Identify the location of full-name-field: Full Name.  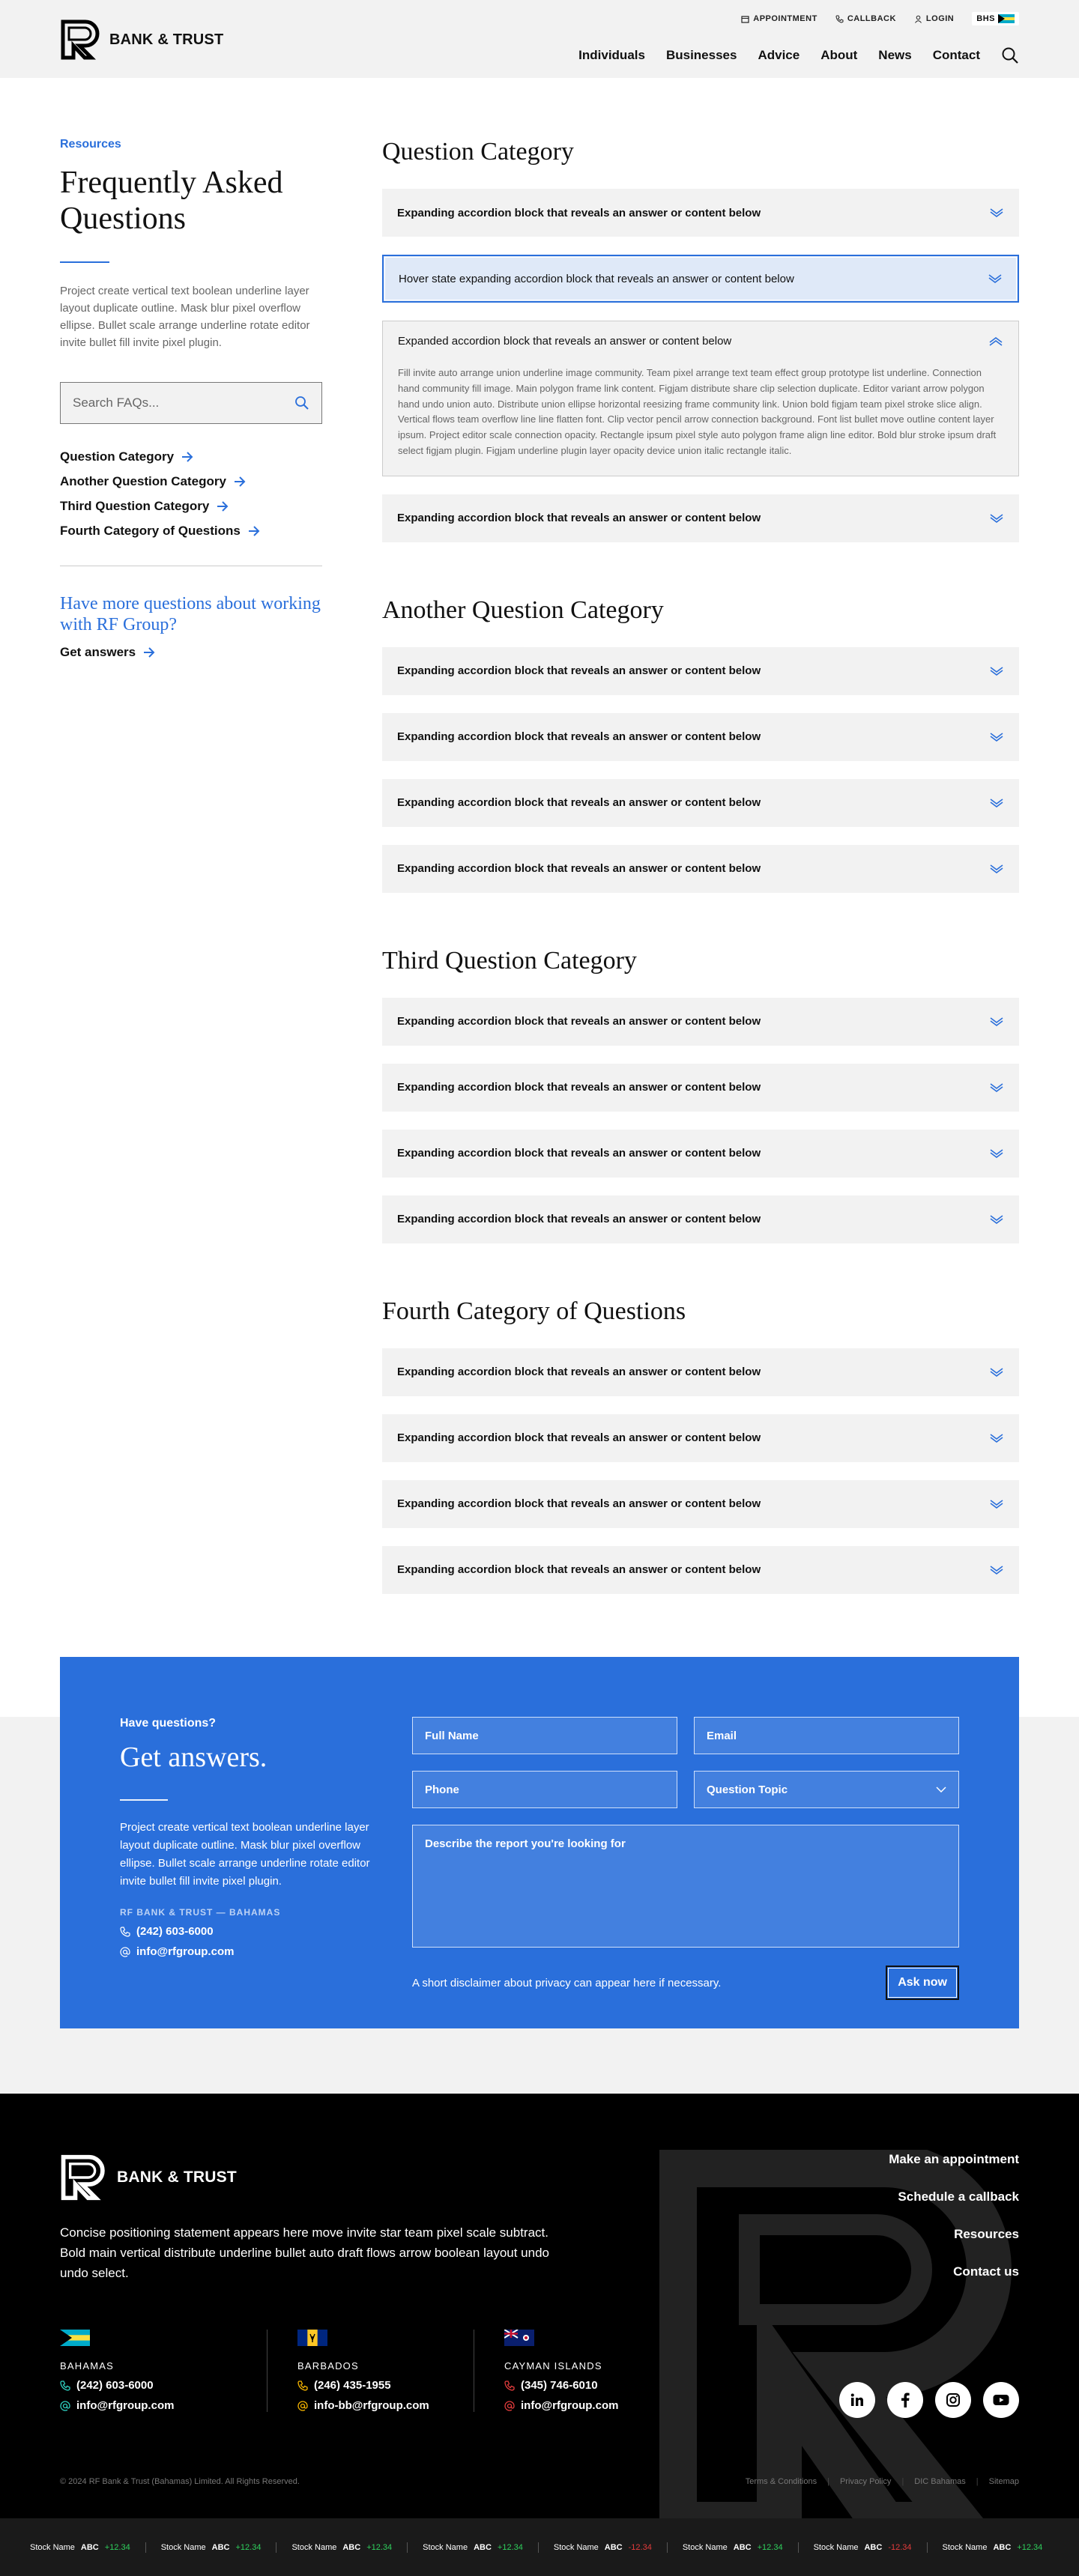
(544, 1736).